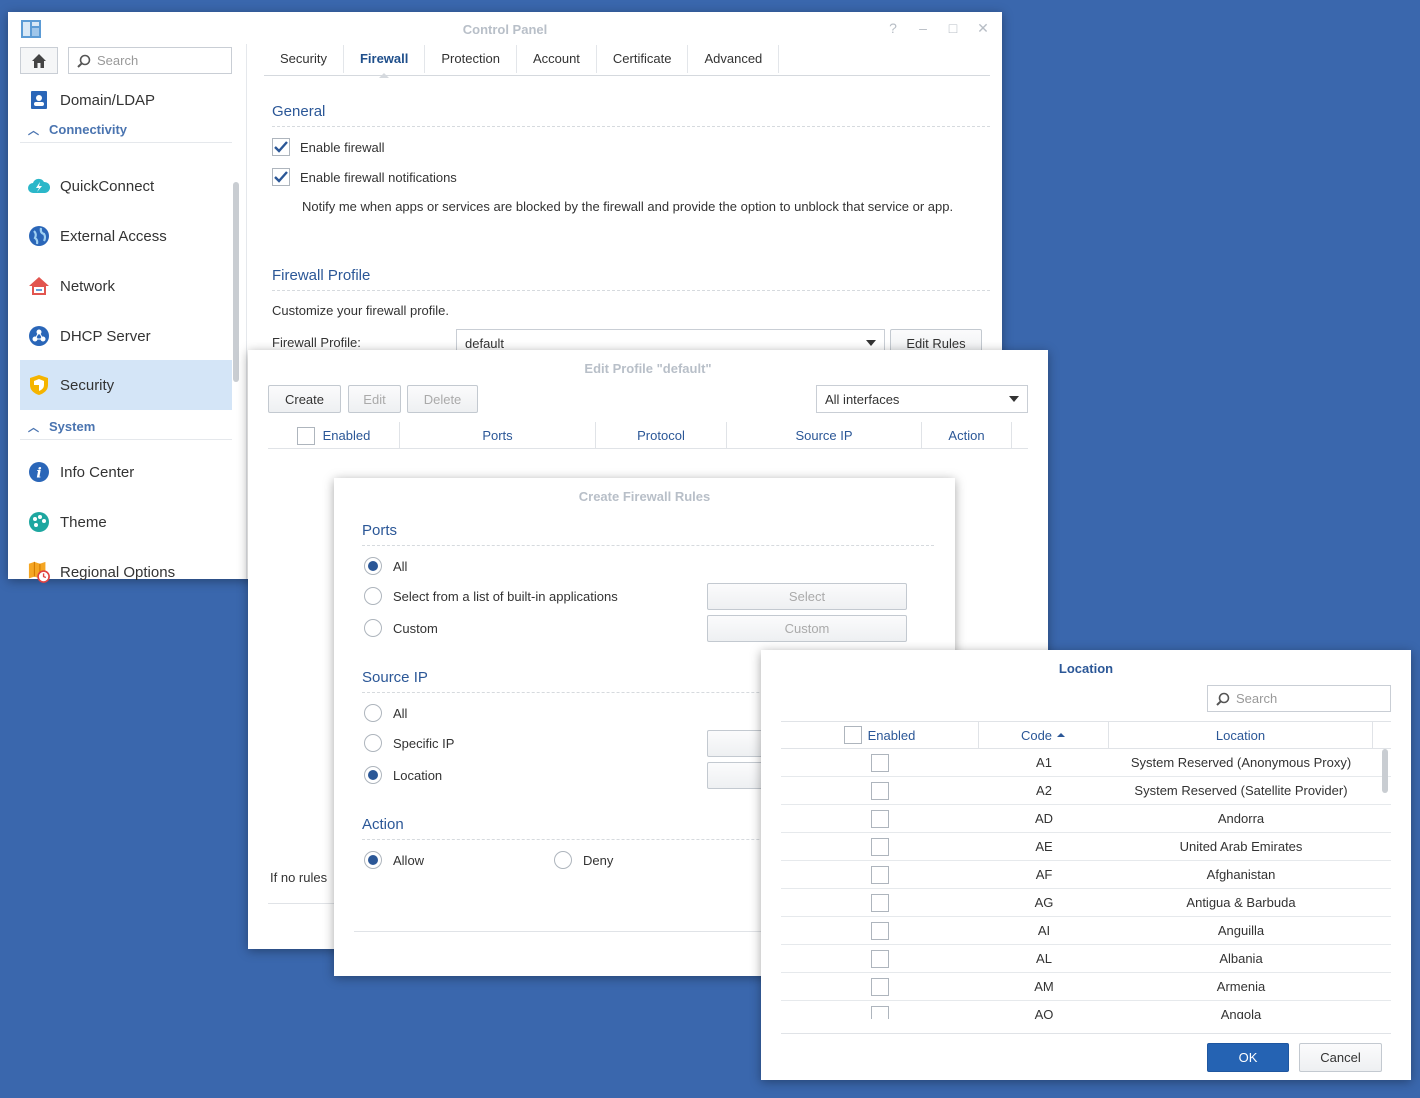 Image resolution: width=1420 pixels, height=1098 pixels. Describe the element at coordinates (126, 236) in the screenshot. I see `sidebar-item-external-access: External Access` at that location.